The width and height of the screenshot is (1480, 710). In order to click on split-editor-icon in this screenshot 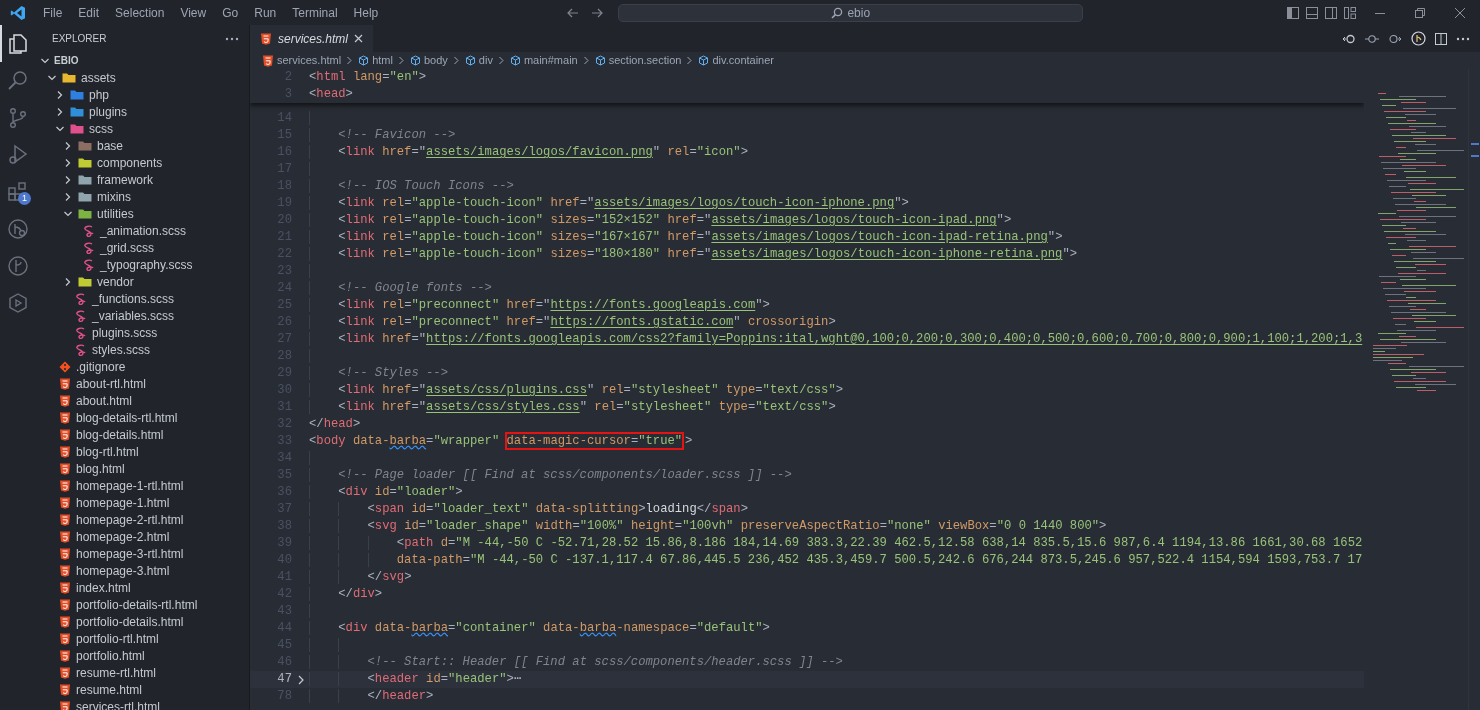, I will do `click(1441, 38)`.